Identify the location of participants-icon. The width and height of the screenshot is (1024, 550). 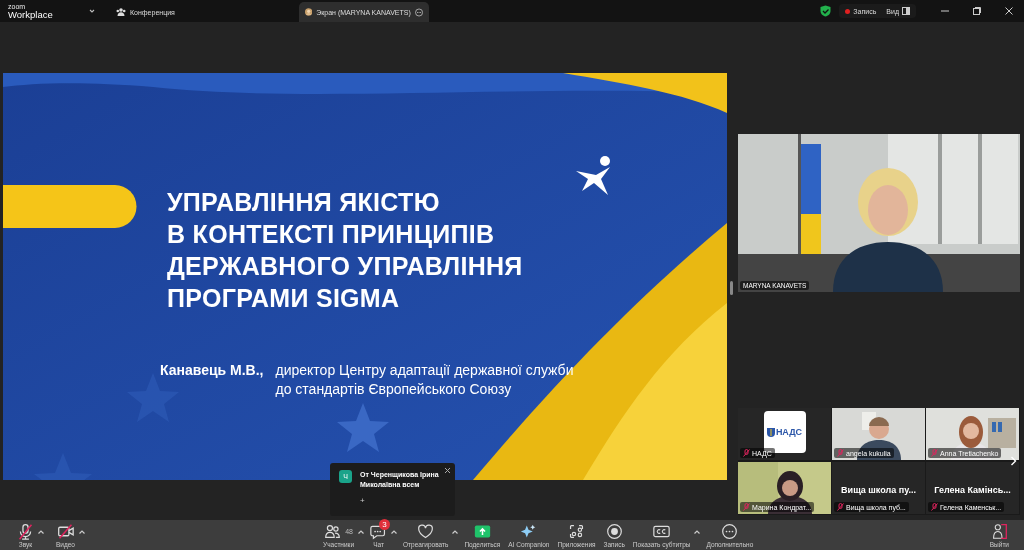
(333, 531).